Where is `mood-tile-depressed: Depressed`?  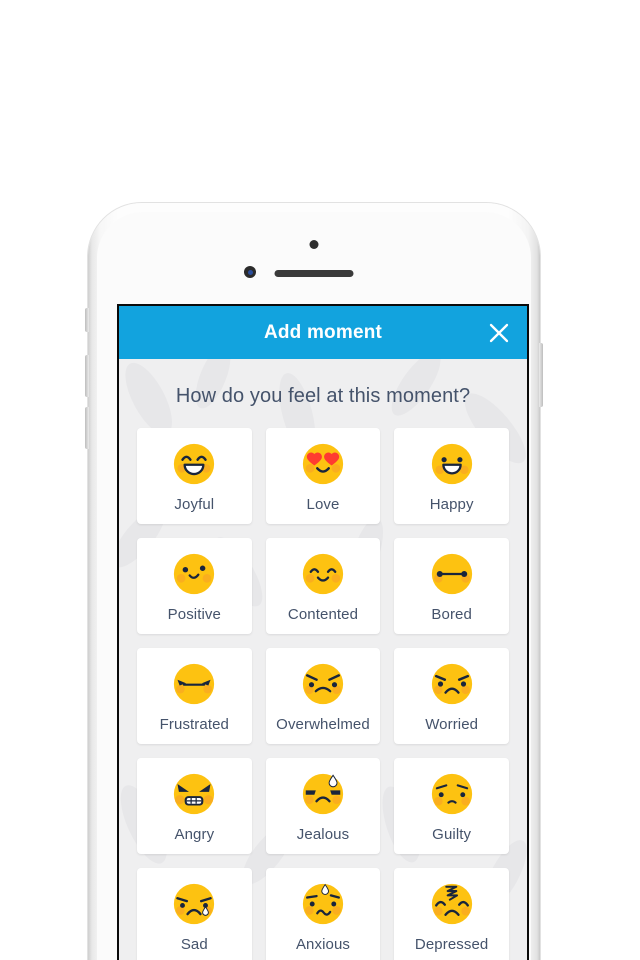 mood-tile-depressed: Depressed is located at coordinates (451, 914).